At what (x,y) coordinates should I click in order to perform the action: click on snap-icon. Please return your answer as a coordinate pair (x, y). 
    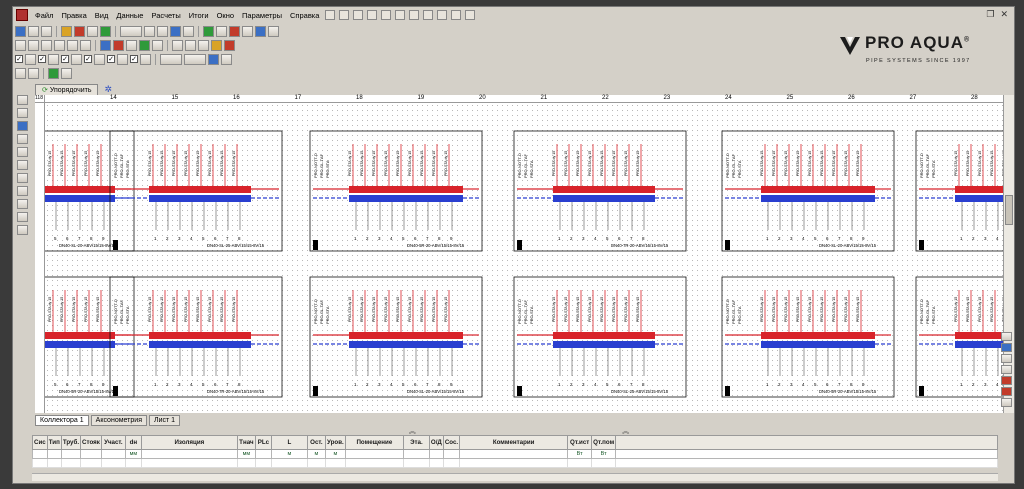
    Looking at the image, I should click on (203, 45).